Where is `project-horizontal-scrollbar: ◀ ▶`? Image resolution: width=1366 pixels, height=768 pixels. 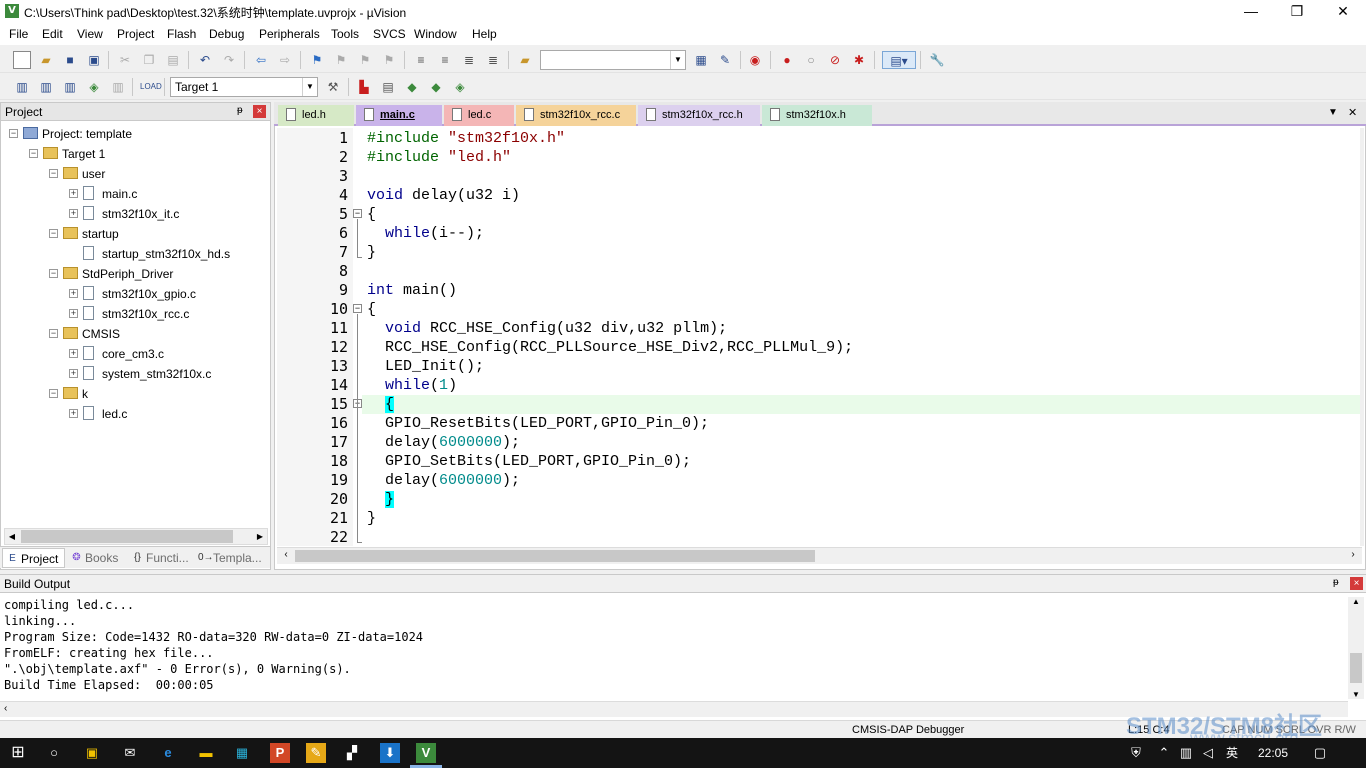 project-horizontal-scrollbar: ◀ ▶ is located at coordinates (136, 536).